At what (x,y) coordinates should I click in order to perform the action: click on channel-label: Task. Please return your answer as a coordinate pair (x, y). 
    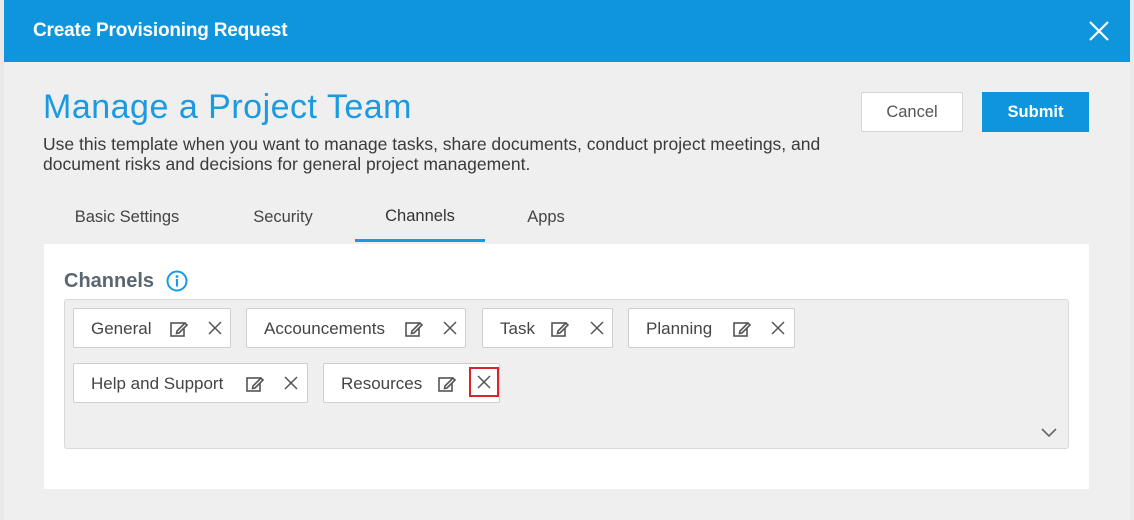
    Looking at the image, I should click on (517, 328).